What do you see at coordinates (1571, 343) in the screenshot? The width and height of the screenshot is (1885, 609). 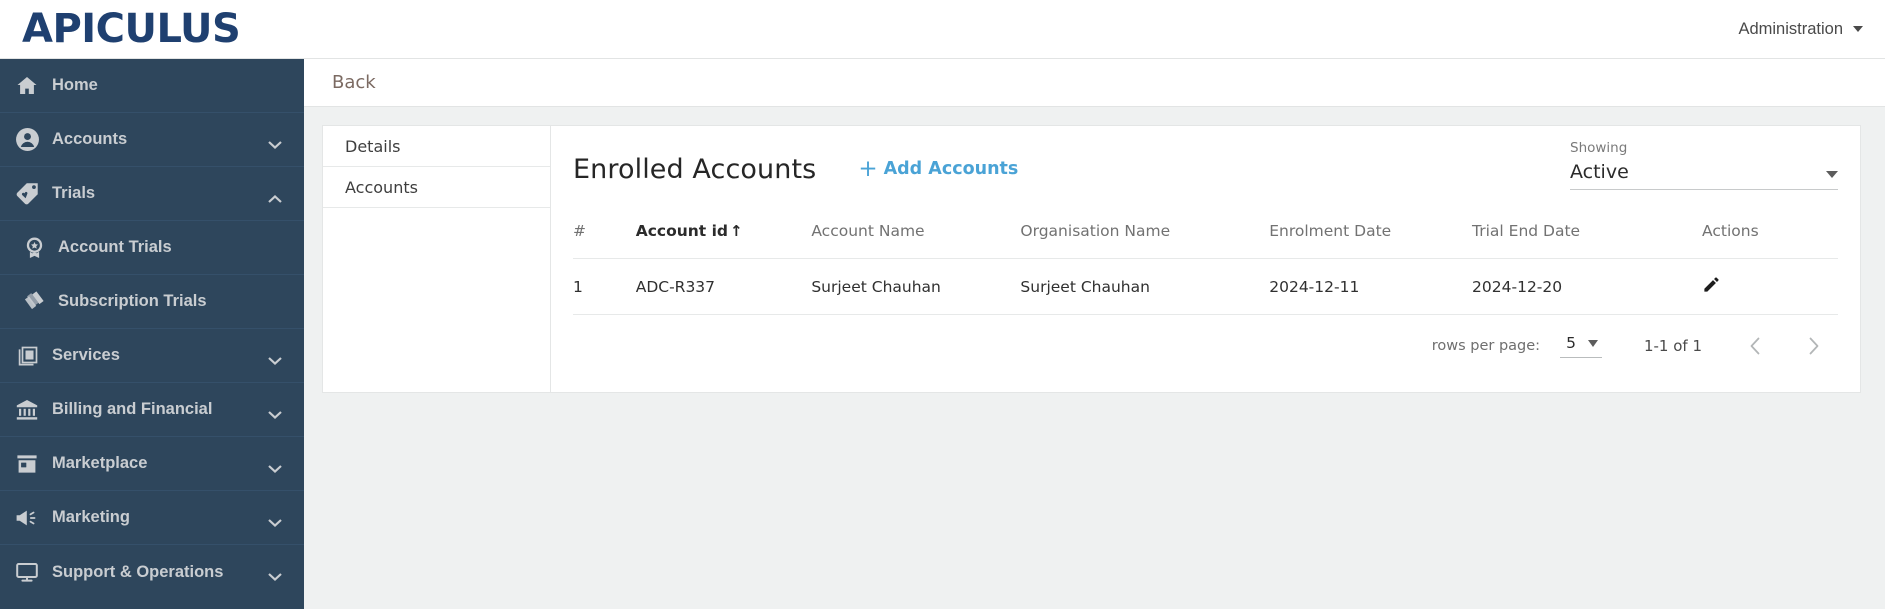 I see `rows-per-page-value: 5` at bounding box center [1571, 343].